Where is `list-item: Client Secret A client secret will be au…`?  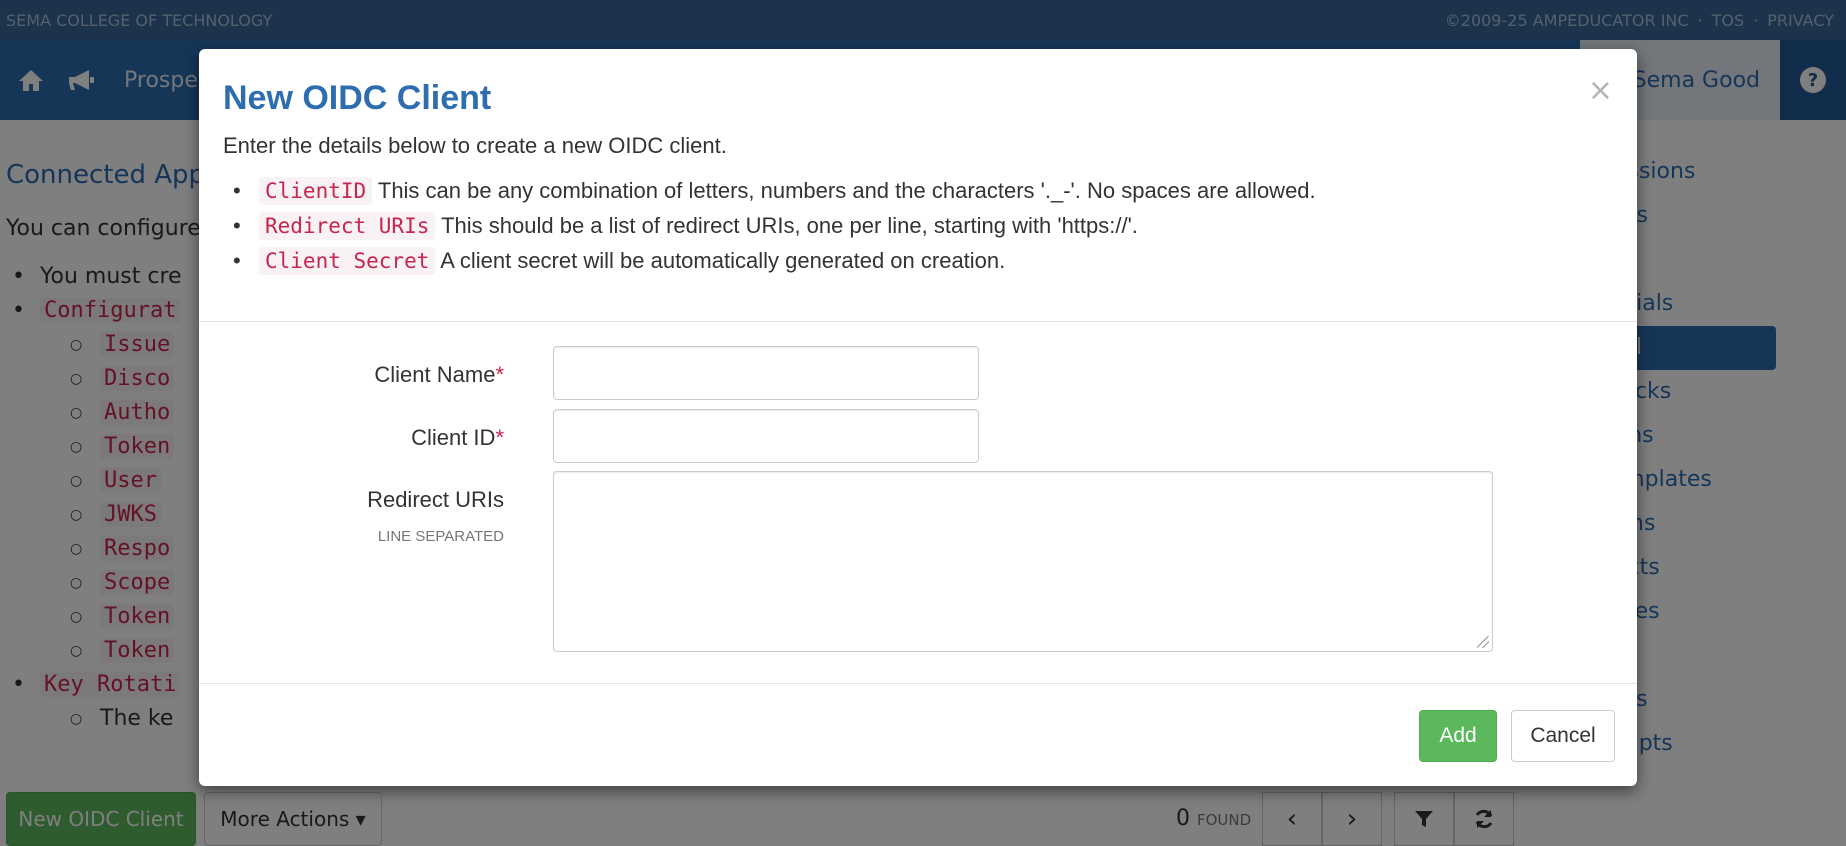 list-item: Client Secret A client secret will be au… is located at coordinates (774, 260).